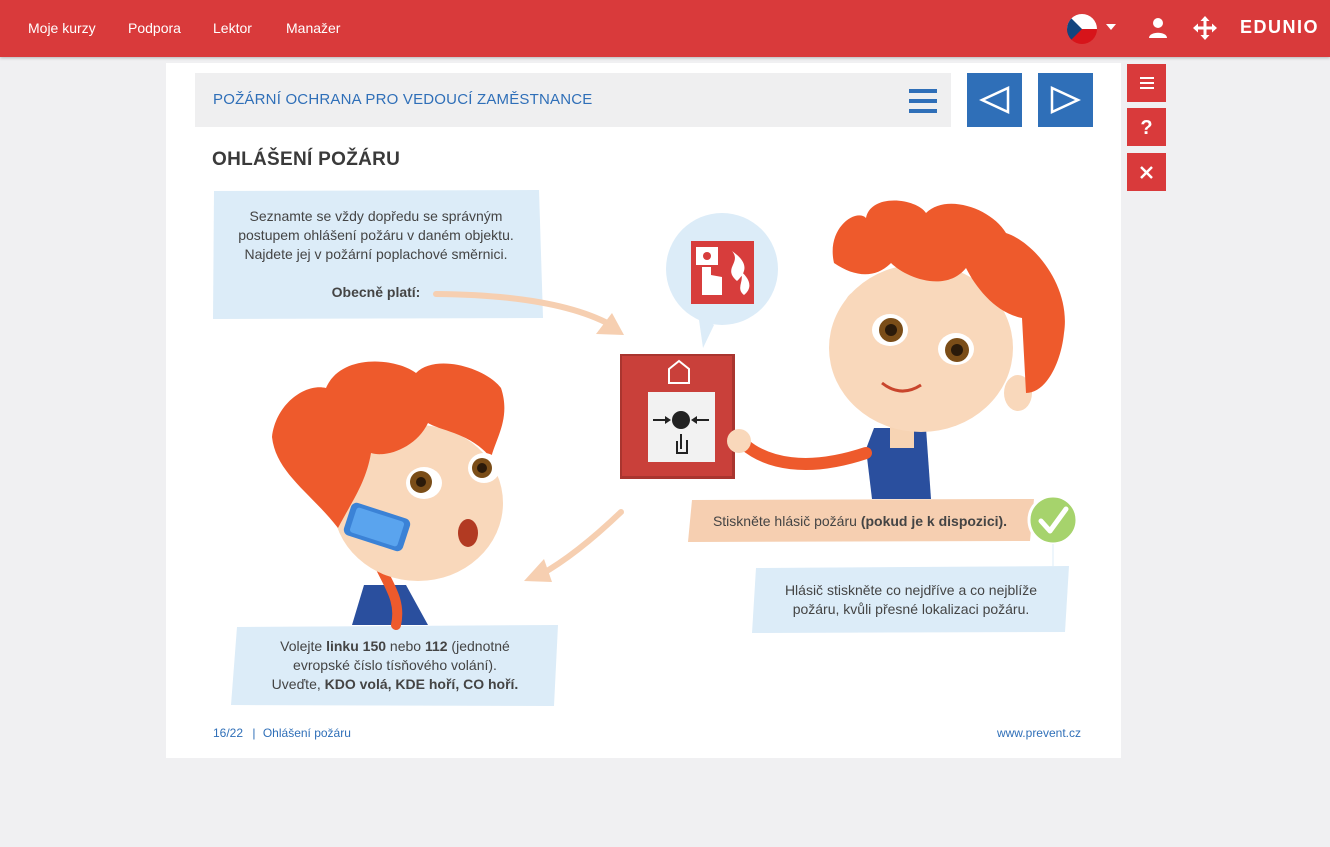 The image size is (1330, 847). Describe the element at coordinates (896, 349) in the screenshot. I see `boy-pointing-illustration` at that location.